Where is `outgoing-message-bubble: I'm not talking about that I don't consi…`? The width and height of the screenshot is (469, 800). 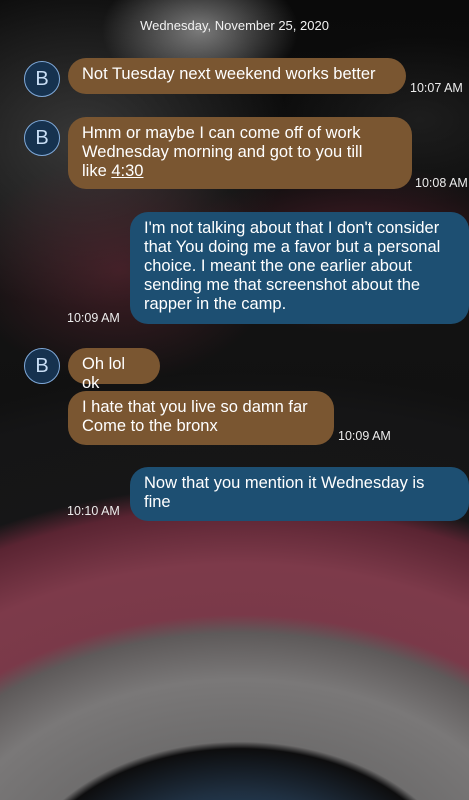 outgoing-message-bubble: I'm not talking about that I don't consi… is located at coordinates (299, 268).